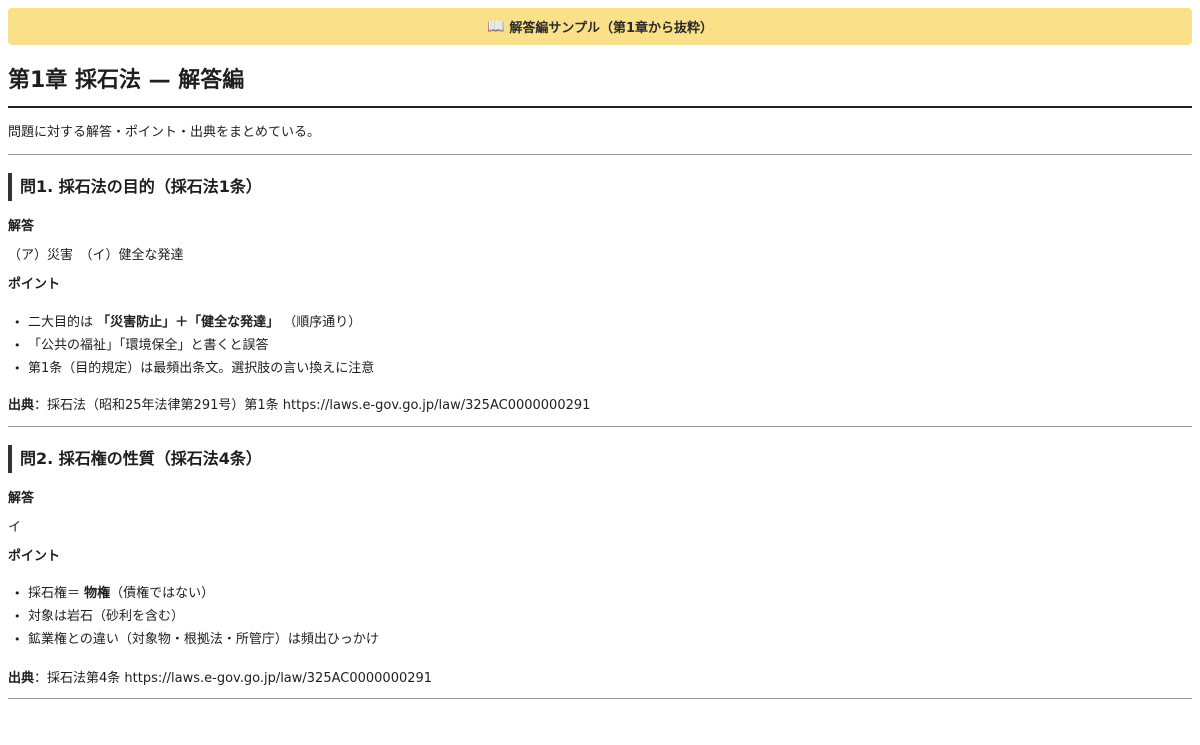 The width and height of the screenshot is (1200, 745). Describe the element at coordinates (164, 132) in the screenshot. I see `intro-text: 問題に対する解答・ポイント・出典をまとめている。` at that location.